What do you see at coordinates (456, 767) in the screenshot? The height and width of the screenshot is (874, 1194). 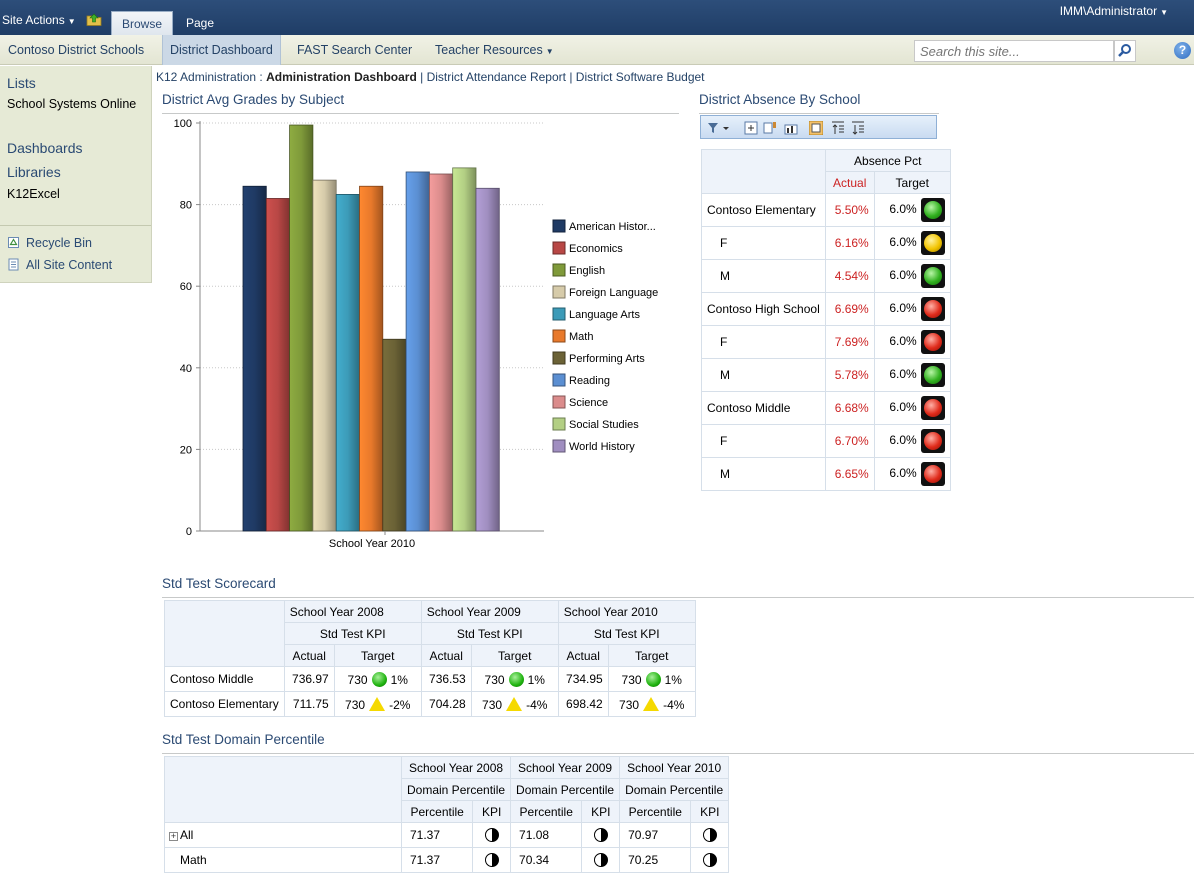 I see `year-header: School Year 2008` at bounding box center [456, 767].